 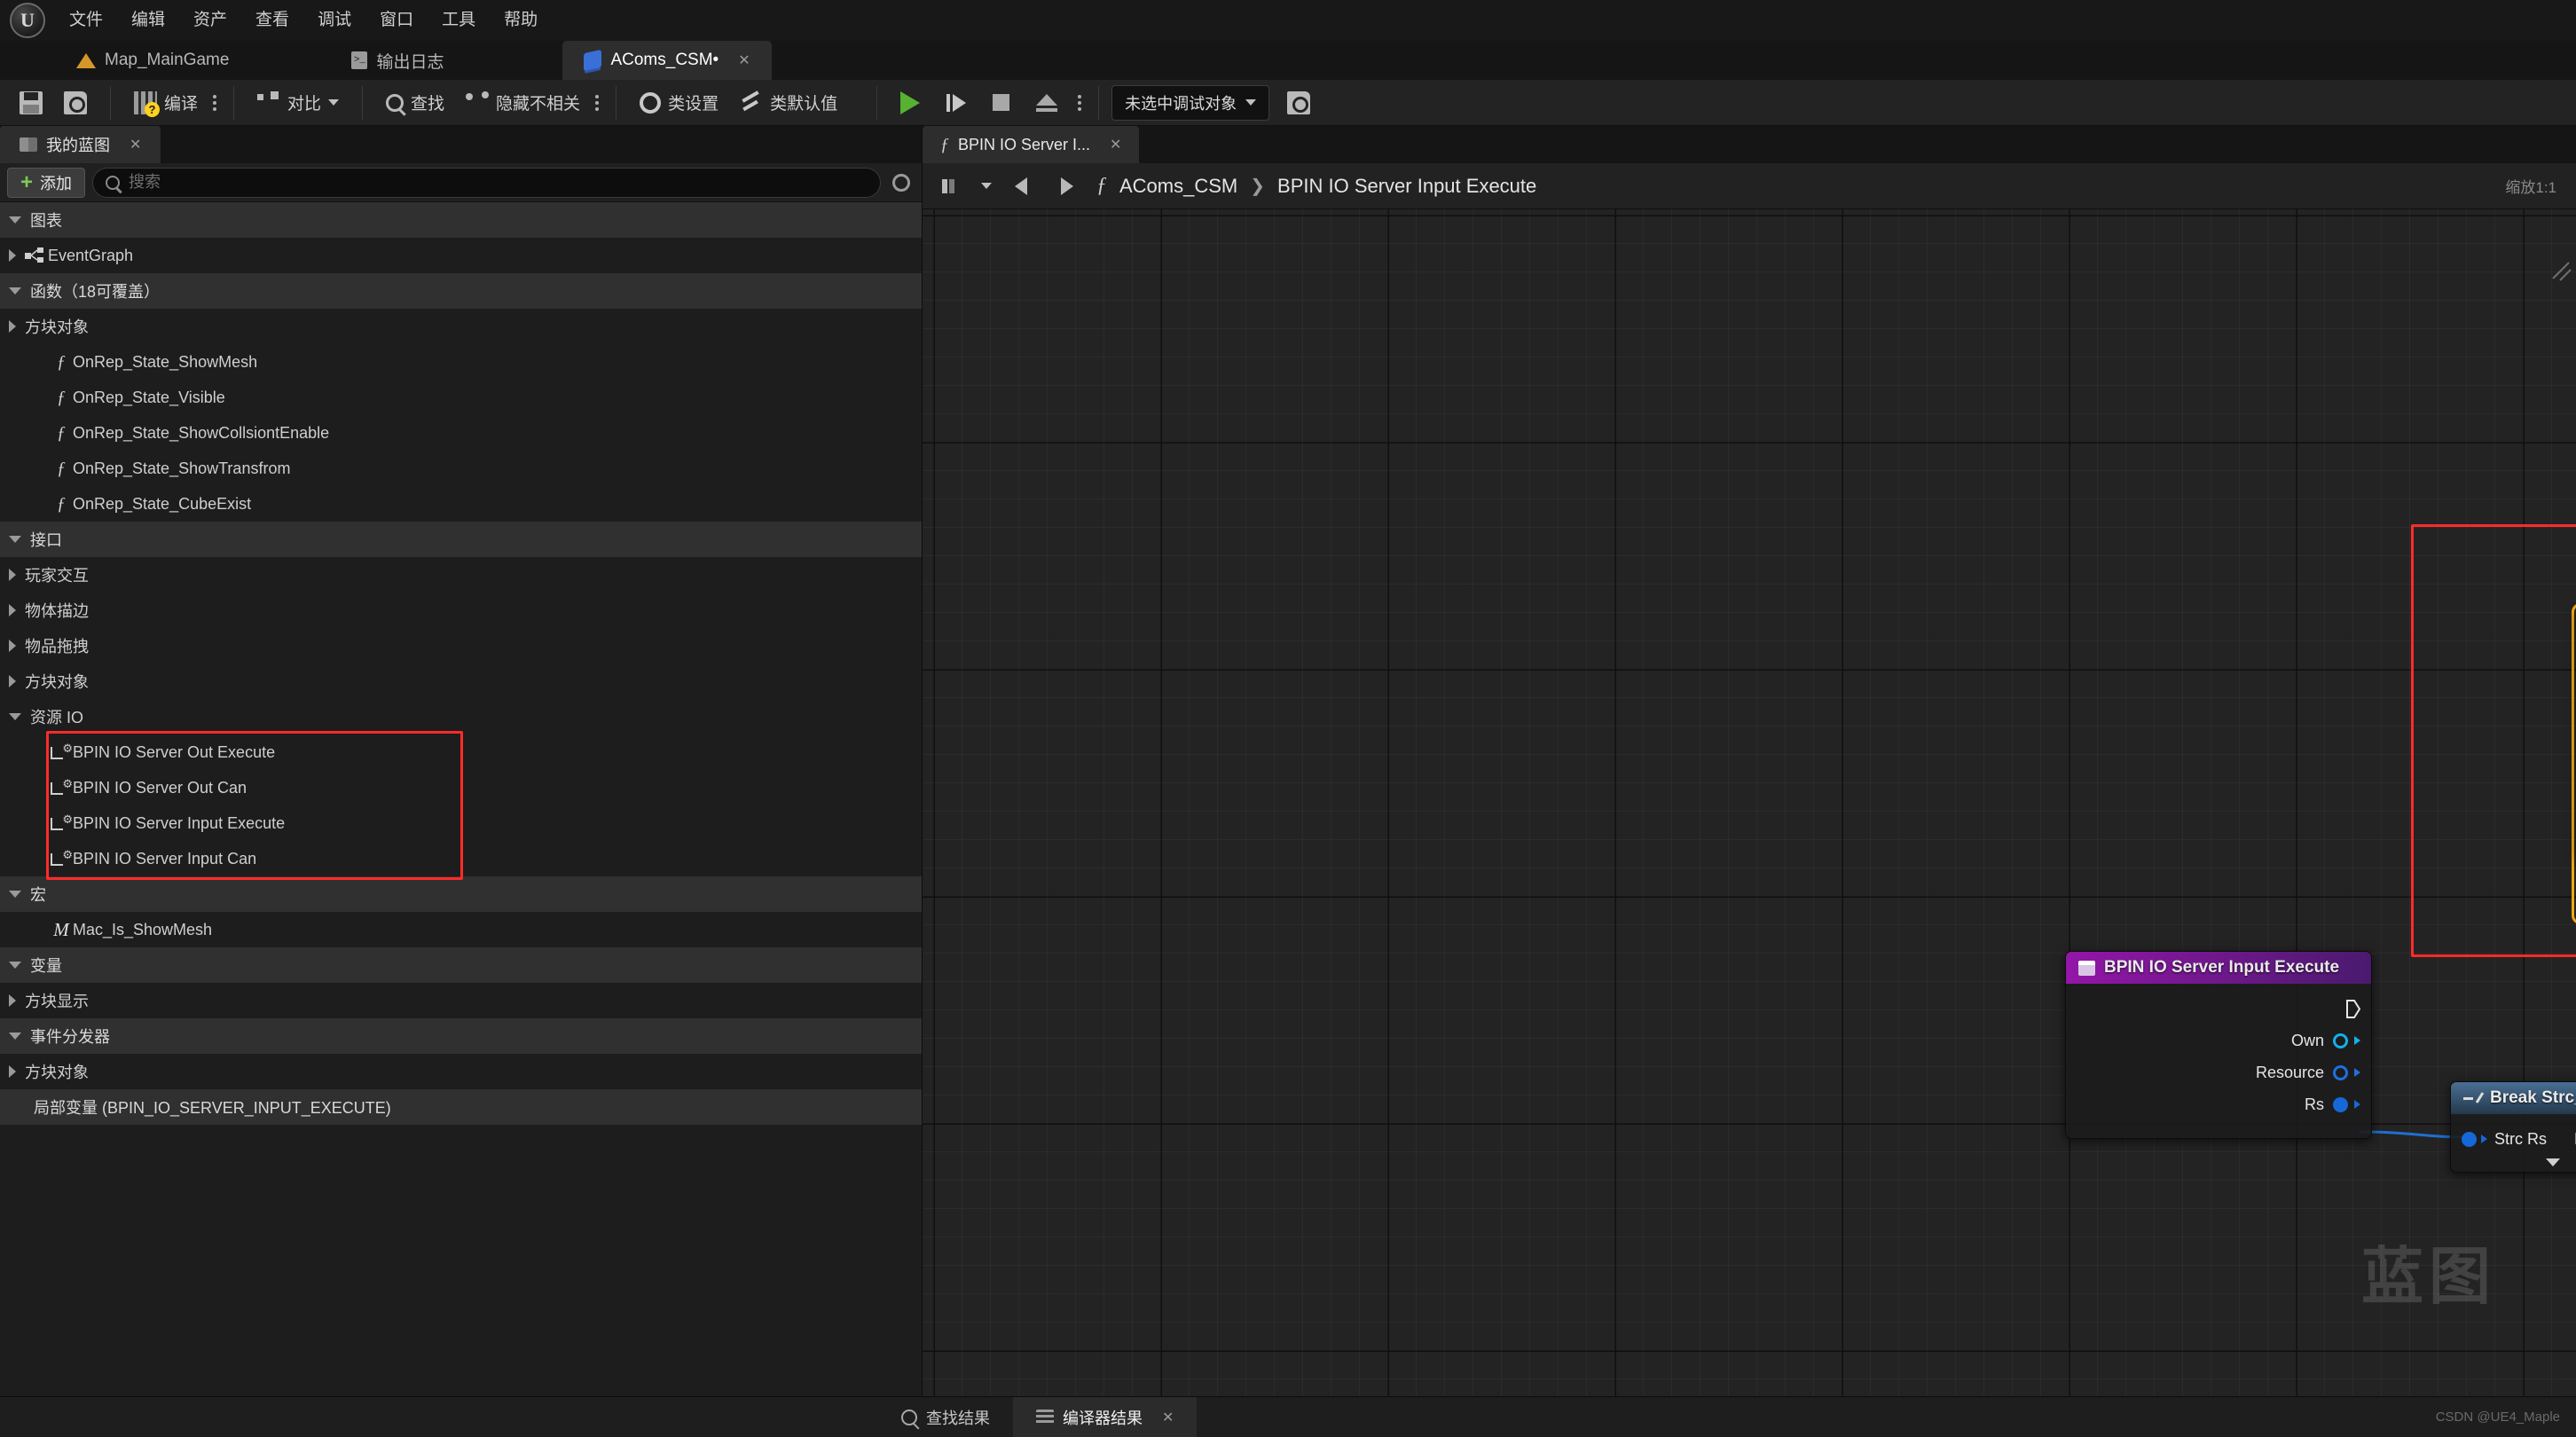 What do you see at coordinates (80, 144) in the screenshot?
I see `tab-my-blueprint: 我的蓝图 ✕` at bounding box center [80, 144].